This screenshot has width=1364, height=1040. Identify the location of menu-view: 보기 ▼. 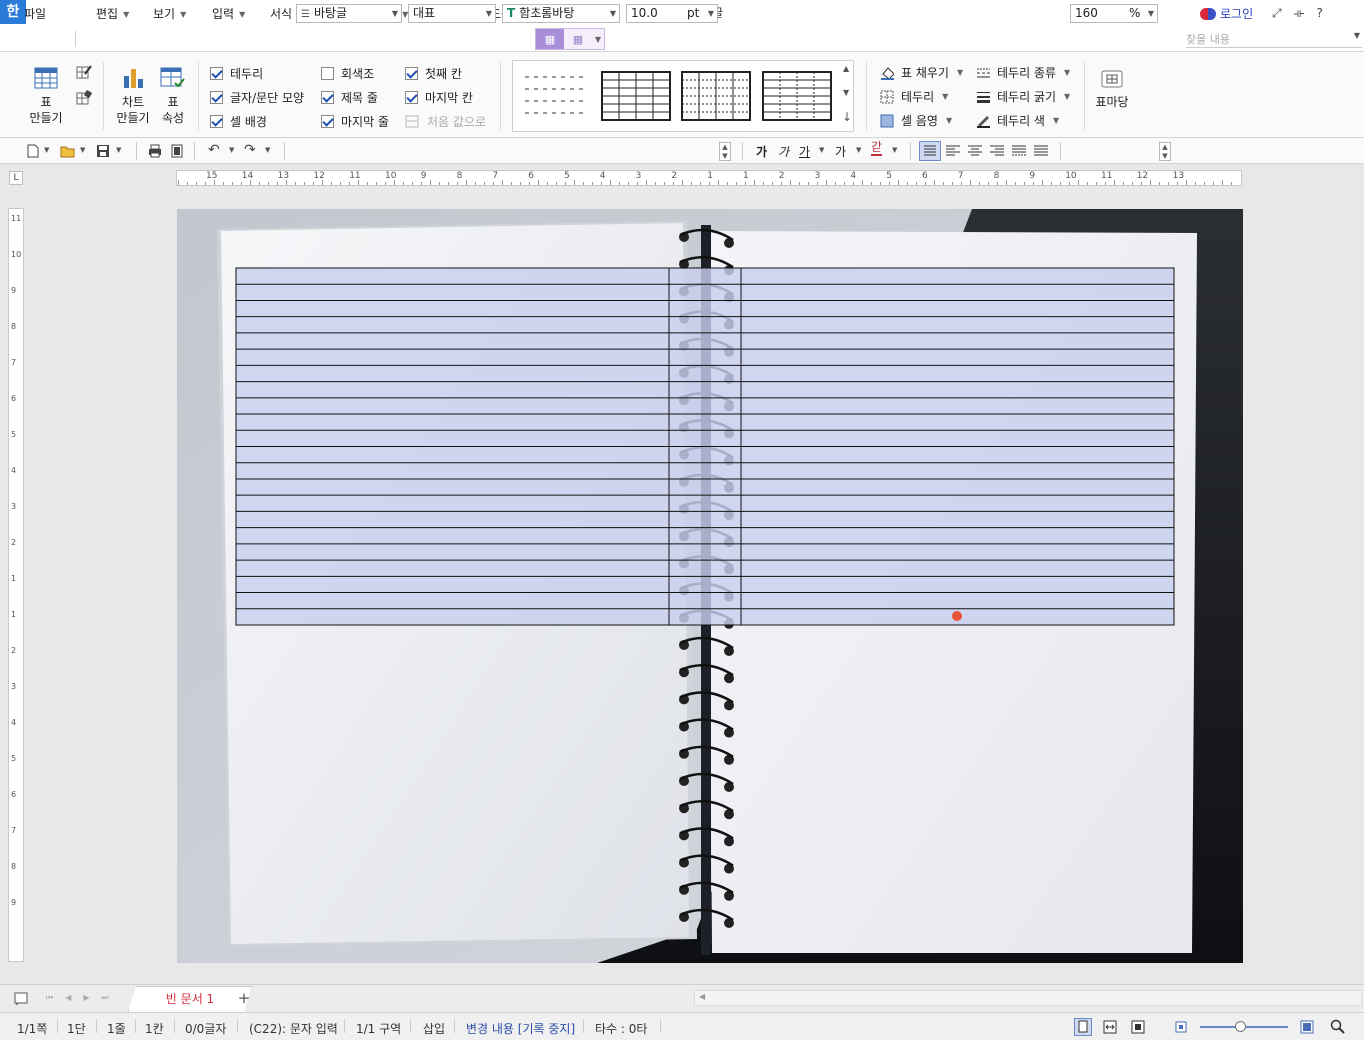
(169, 13).